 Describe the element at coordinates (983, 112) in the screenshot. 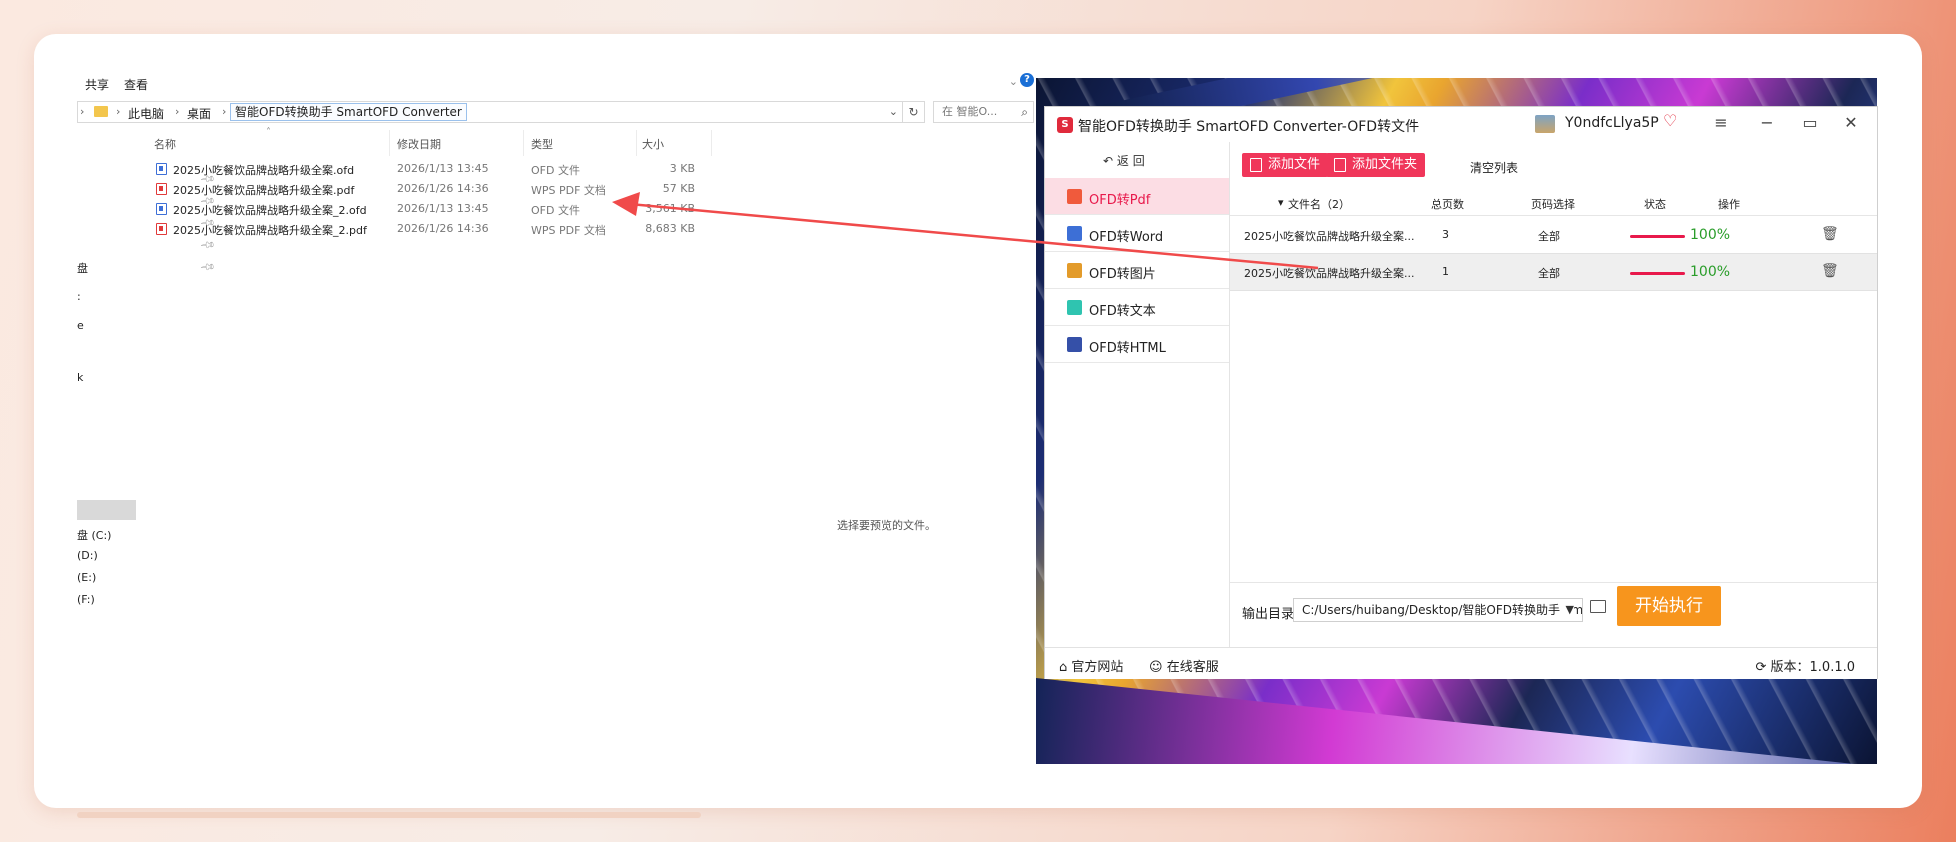

I see `search-input: 在 智能O... ⌕` at that location.